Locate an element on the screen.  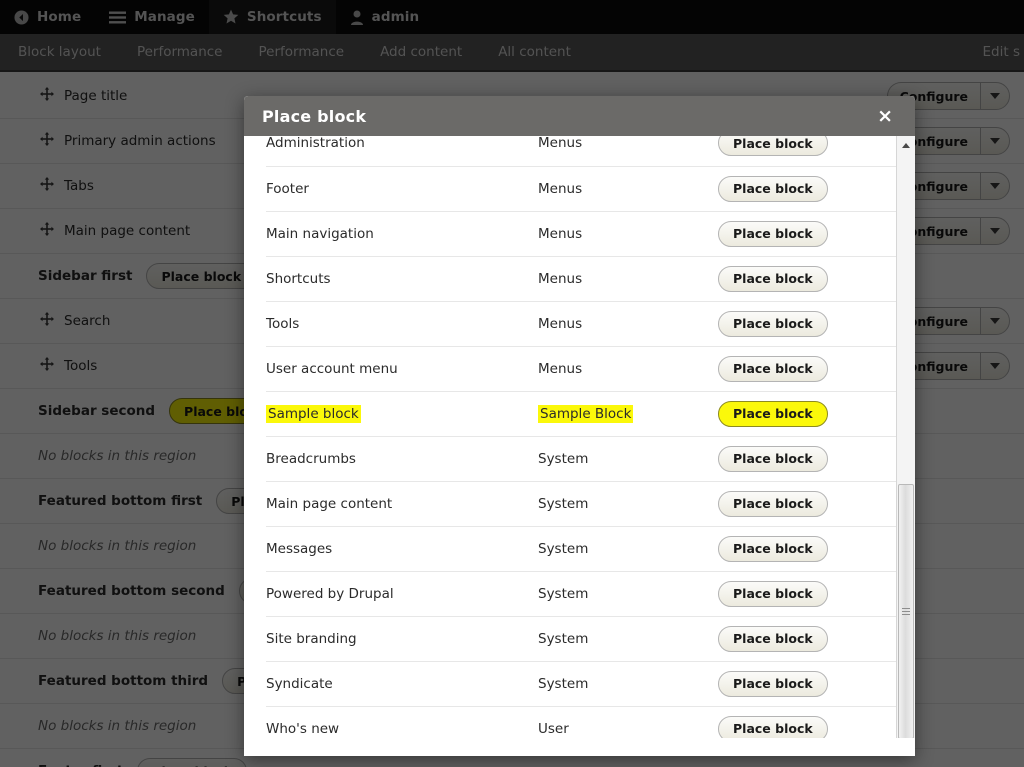
block-name: User account menu is located at coordinates (332, 368).